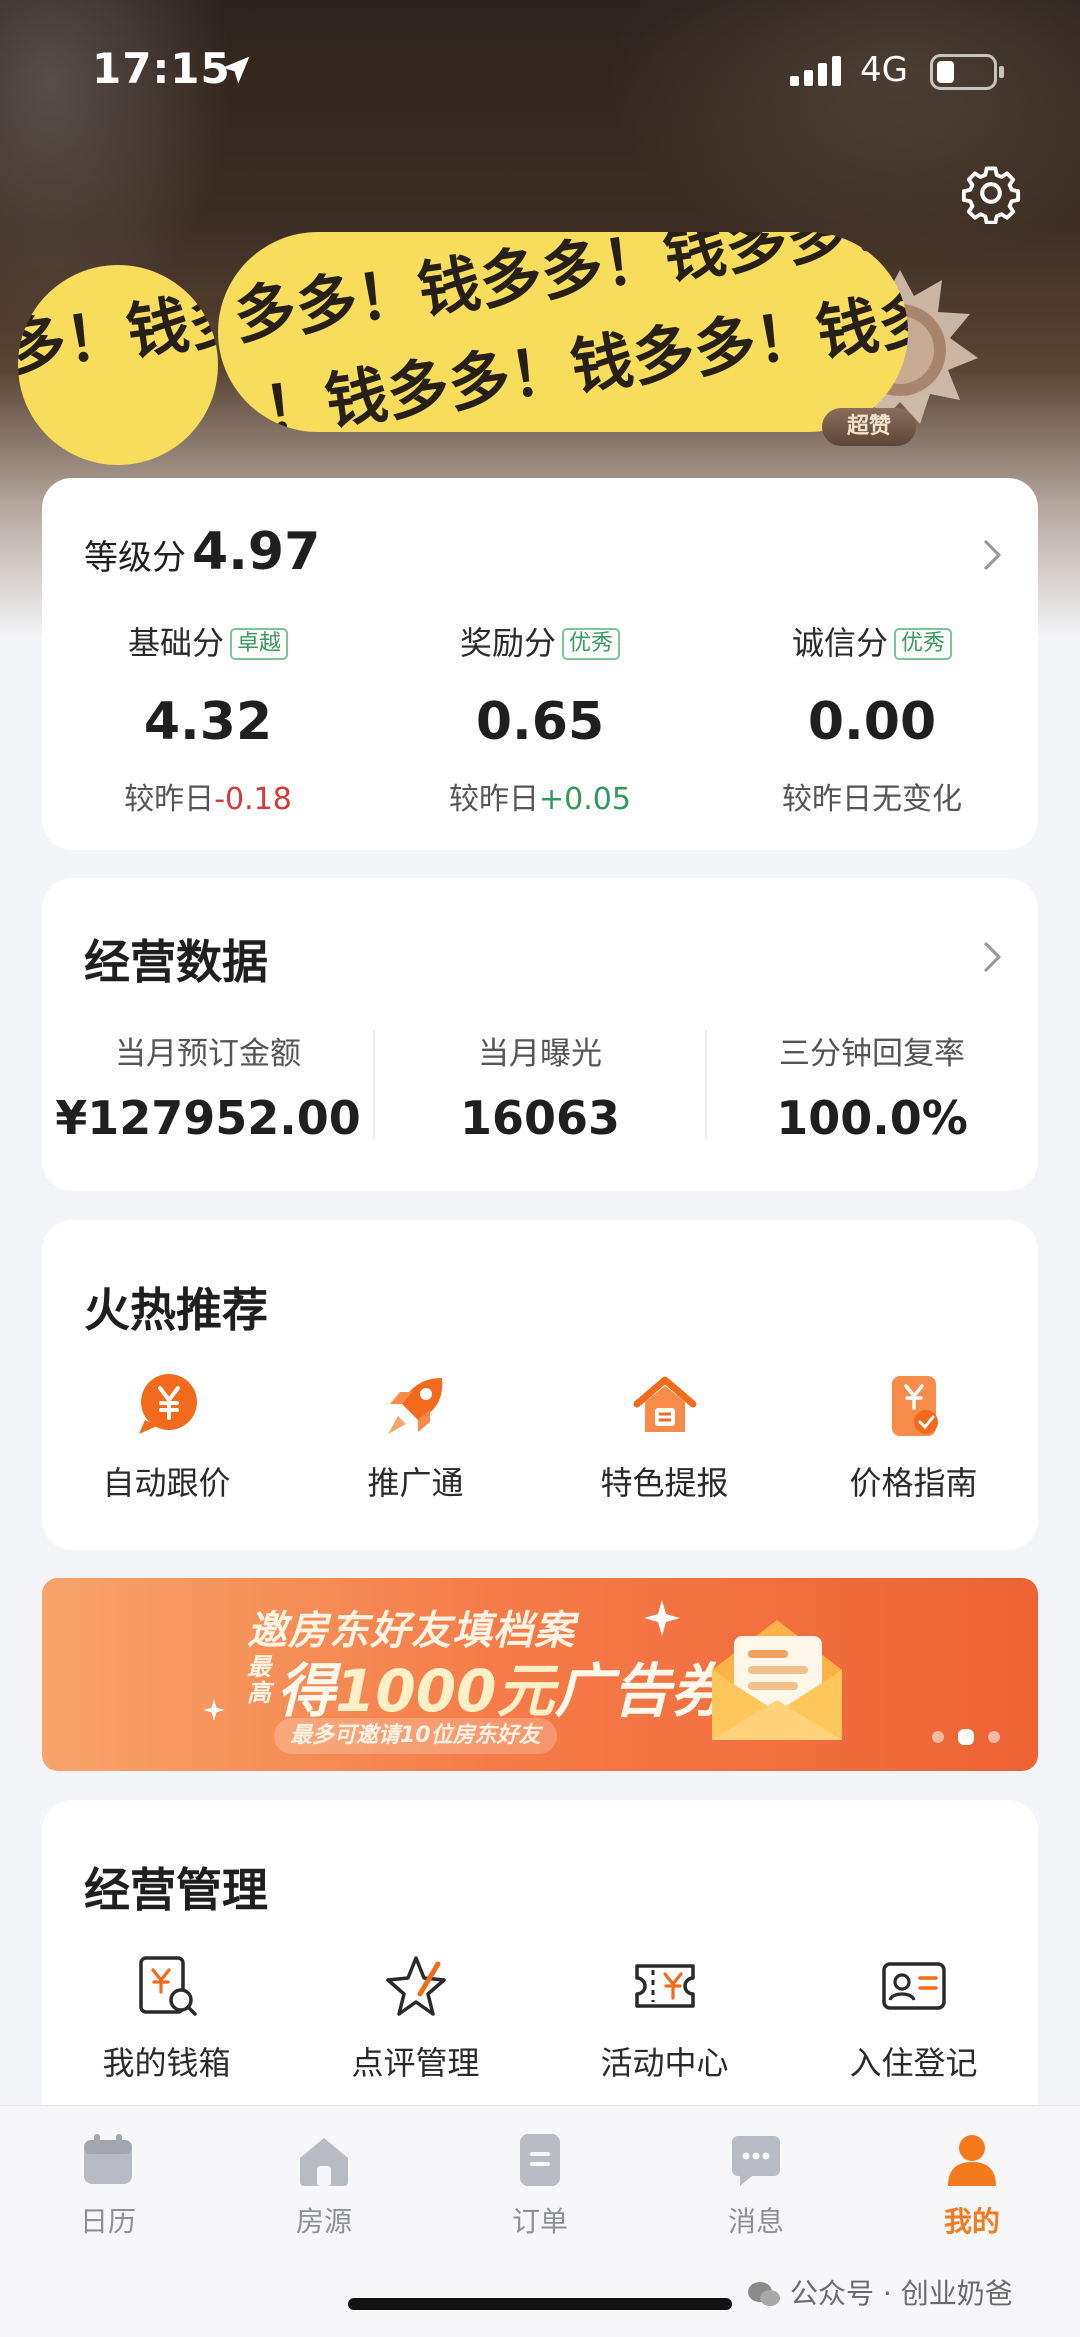 This screenshot has width=1080, height=2337. What do you see at coordinates (540, 718) in the screenshot?
I see `score-column-reward: 奖励分 优秀 0.65 较昨日+0.05` at bounding box center [540, 718].